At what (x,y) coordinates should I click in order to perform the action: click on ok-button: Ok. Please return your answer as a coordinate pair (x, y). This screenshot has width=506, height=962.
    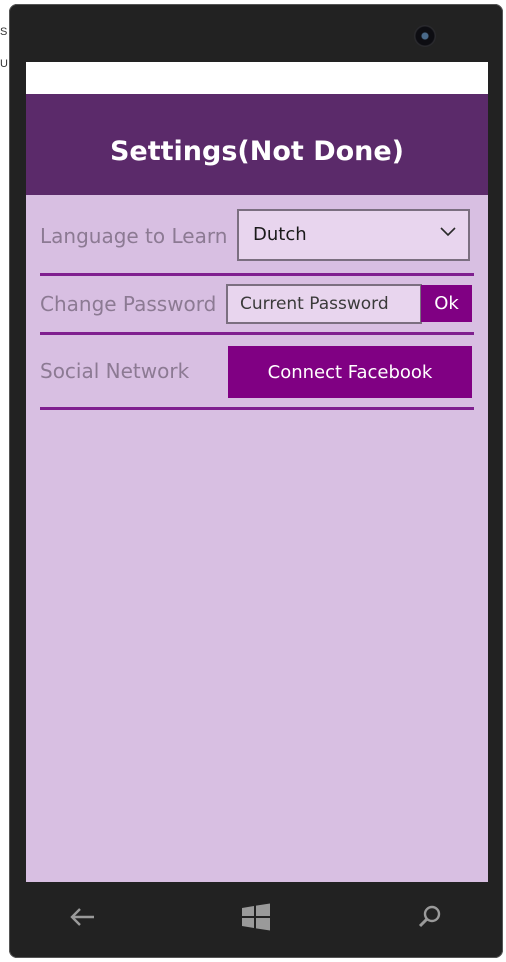
    Looking at the image, I should click on (446, 303).